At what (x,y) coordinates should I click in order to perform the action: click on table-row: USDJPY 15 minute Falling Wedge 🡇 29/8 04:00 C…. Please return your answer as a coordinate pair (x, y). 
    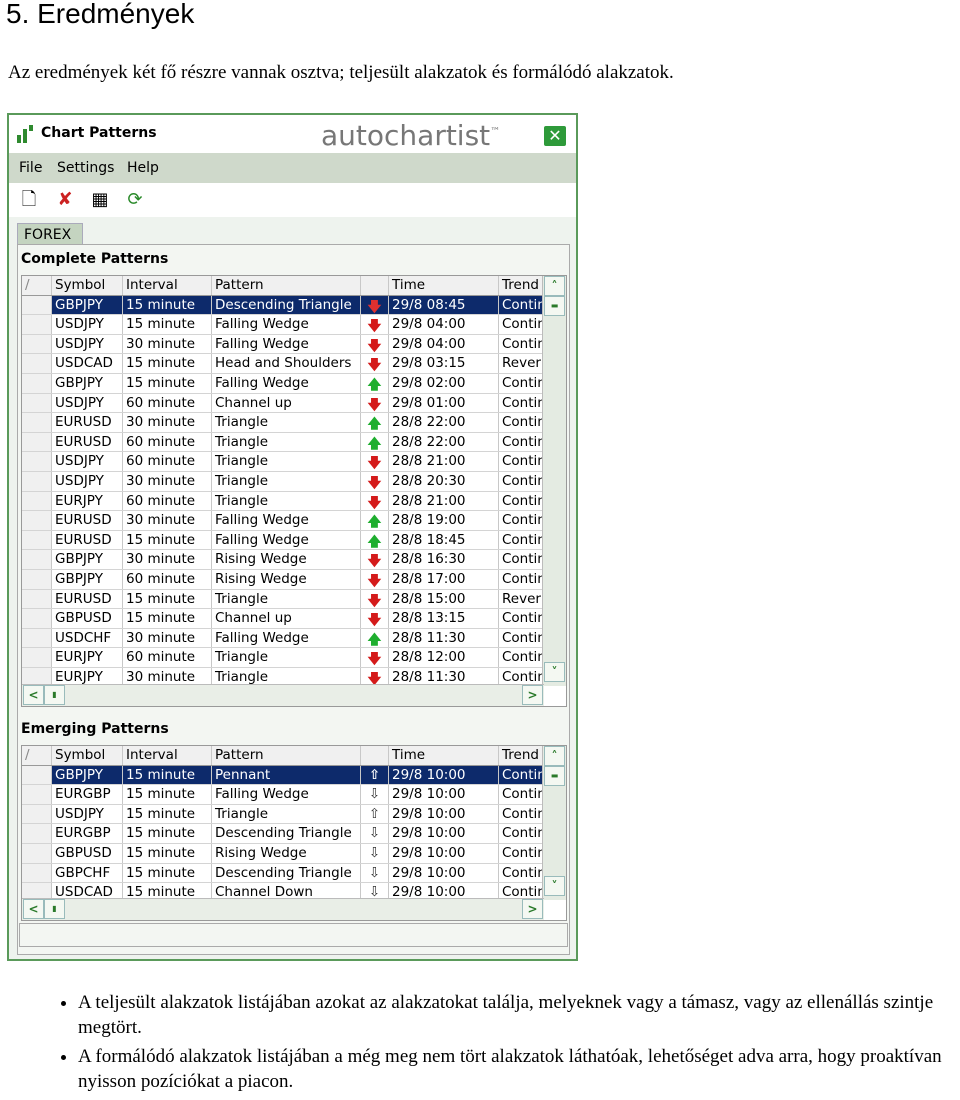
    Looking at the image, I should click on (283, 325).